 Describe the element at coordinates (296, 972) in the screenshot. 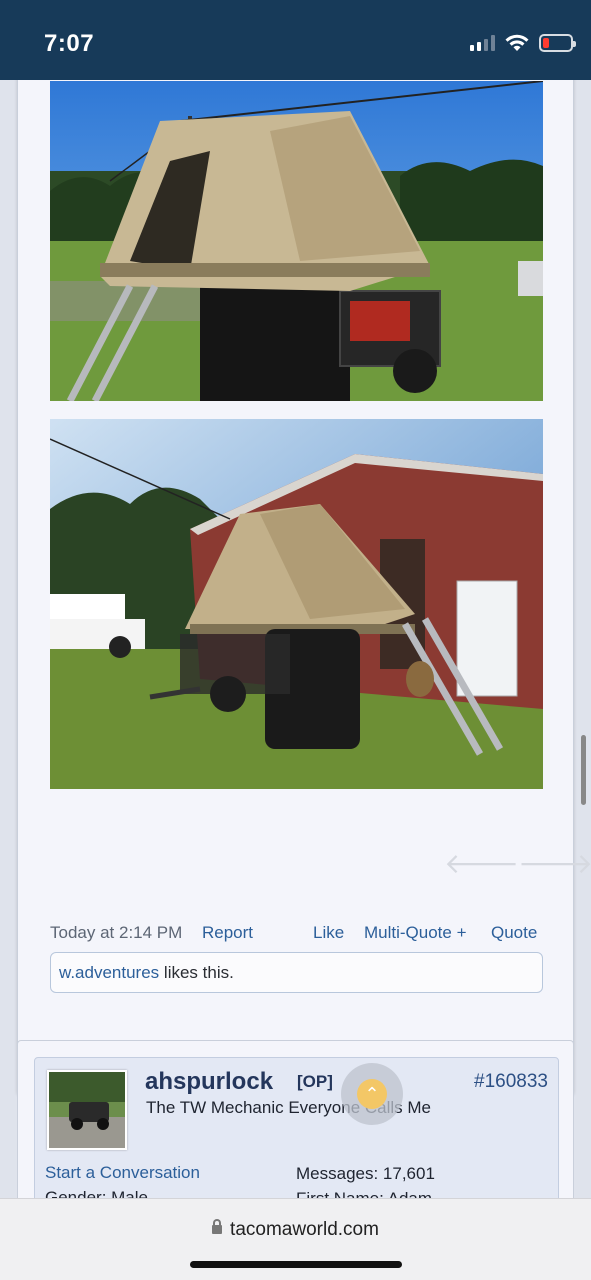

I see `likes-summary: w.adventures likes this.` at that location.